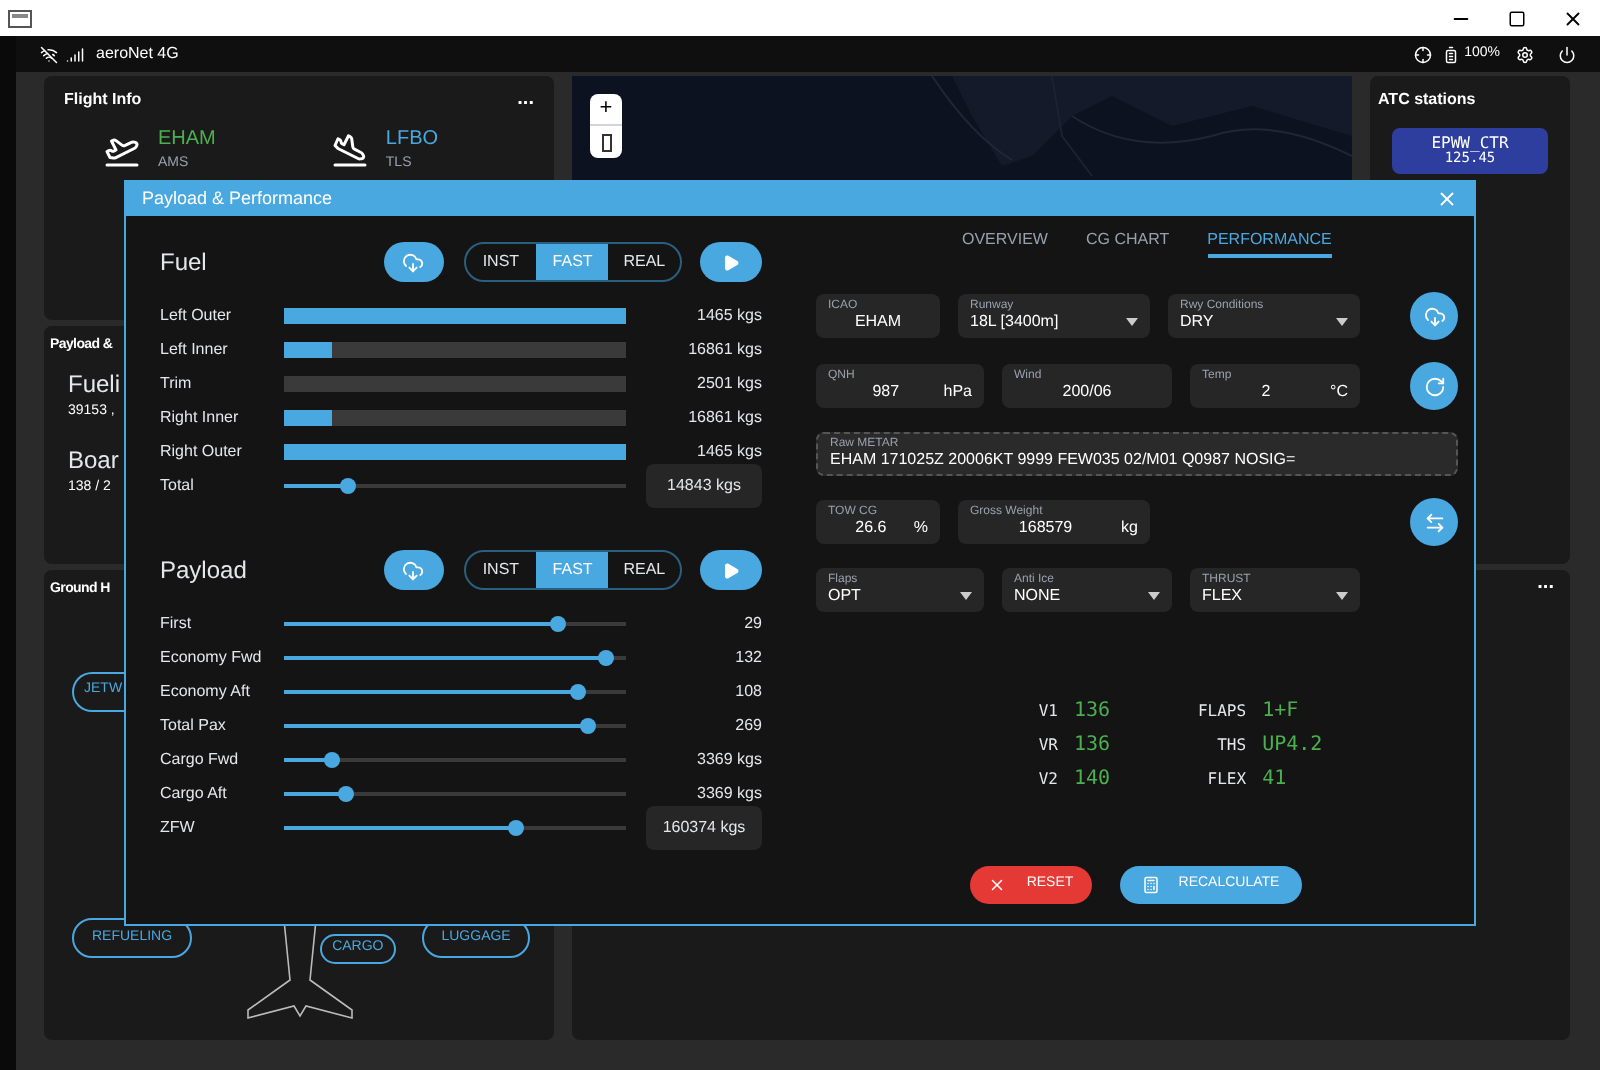  Describe the element at coordinates (729, 383) in the screenshot. I see `row-value: 2501 kgs` at that location.